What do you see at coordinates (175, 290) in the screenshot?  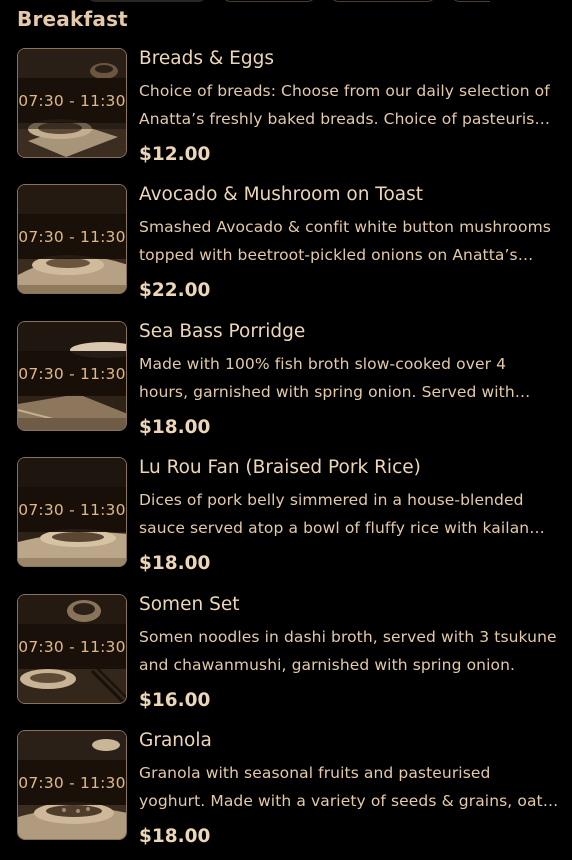 I see `item-price: $22.00` at bounding box center [175, 290].